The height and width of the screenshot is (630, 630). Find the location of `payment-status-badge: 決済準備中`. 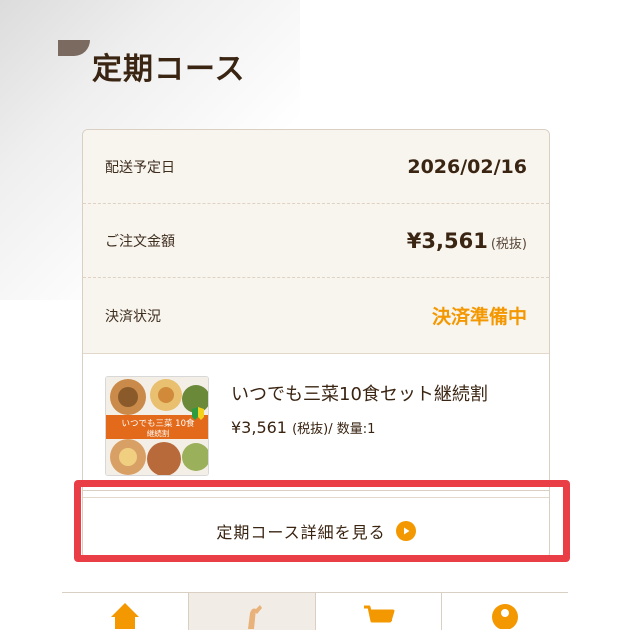

payment-status-badge: 決済準備中 is located at coordinates (479, 317).